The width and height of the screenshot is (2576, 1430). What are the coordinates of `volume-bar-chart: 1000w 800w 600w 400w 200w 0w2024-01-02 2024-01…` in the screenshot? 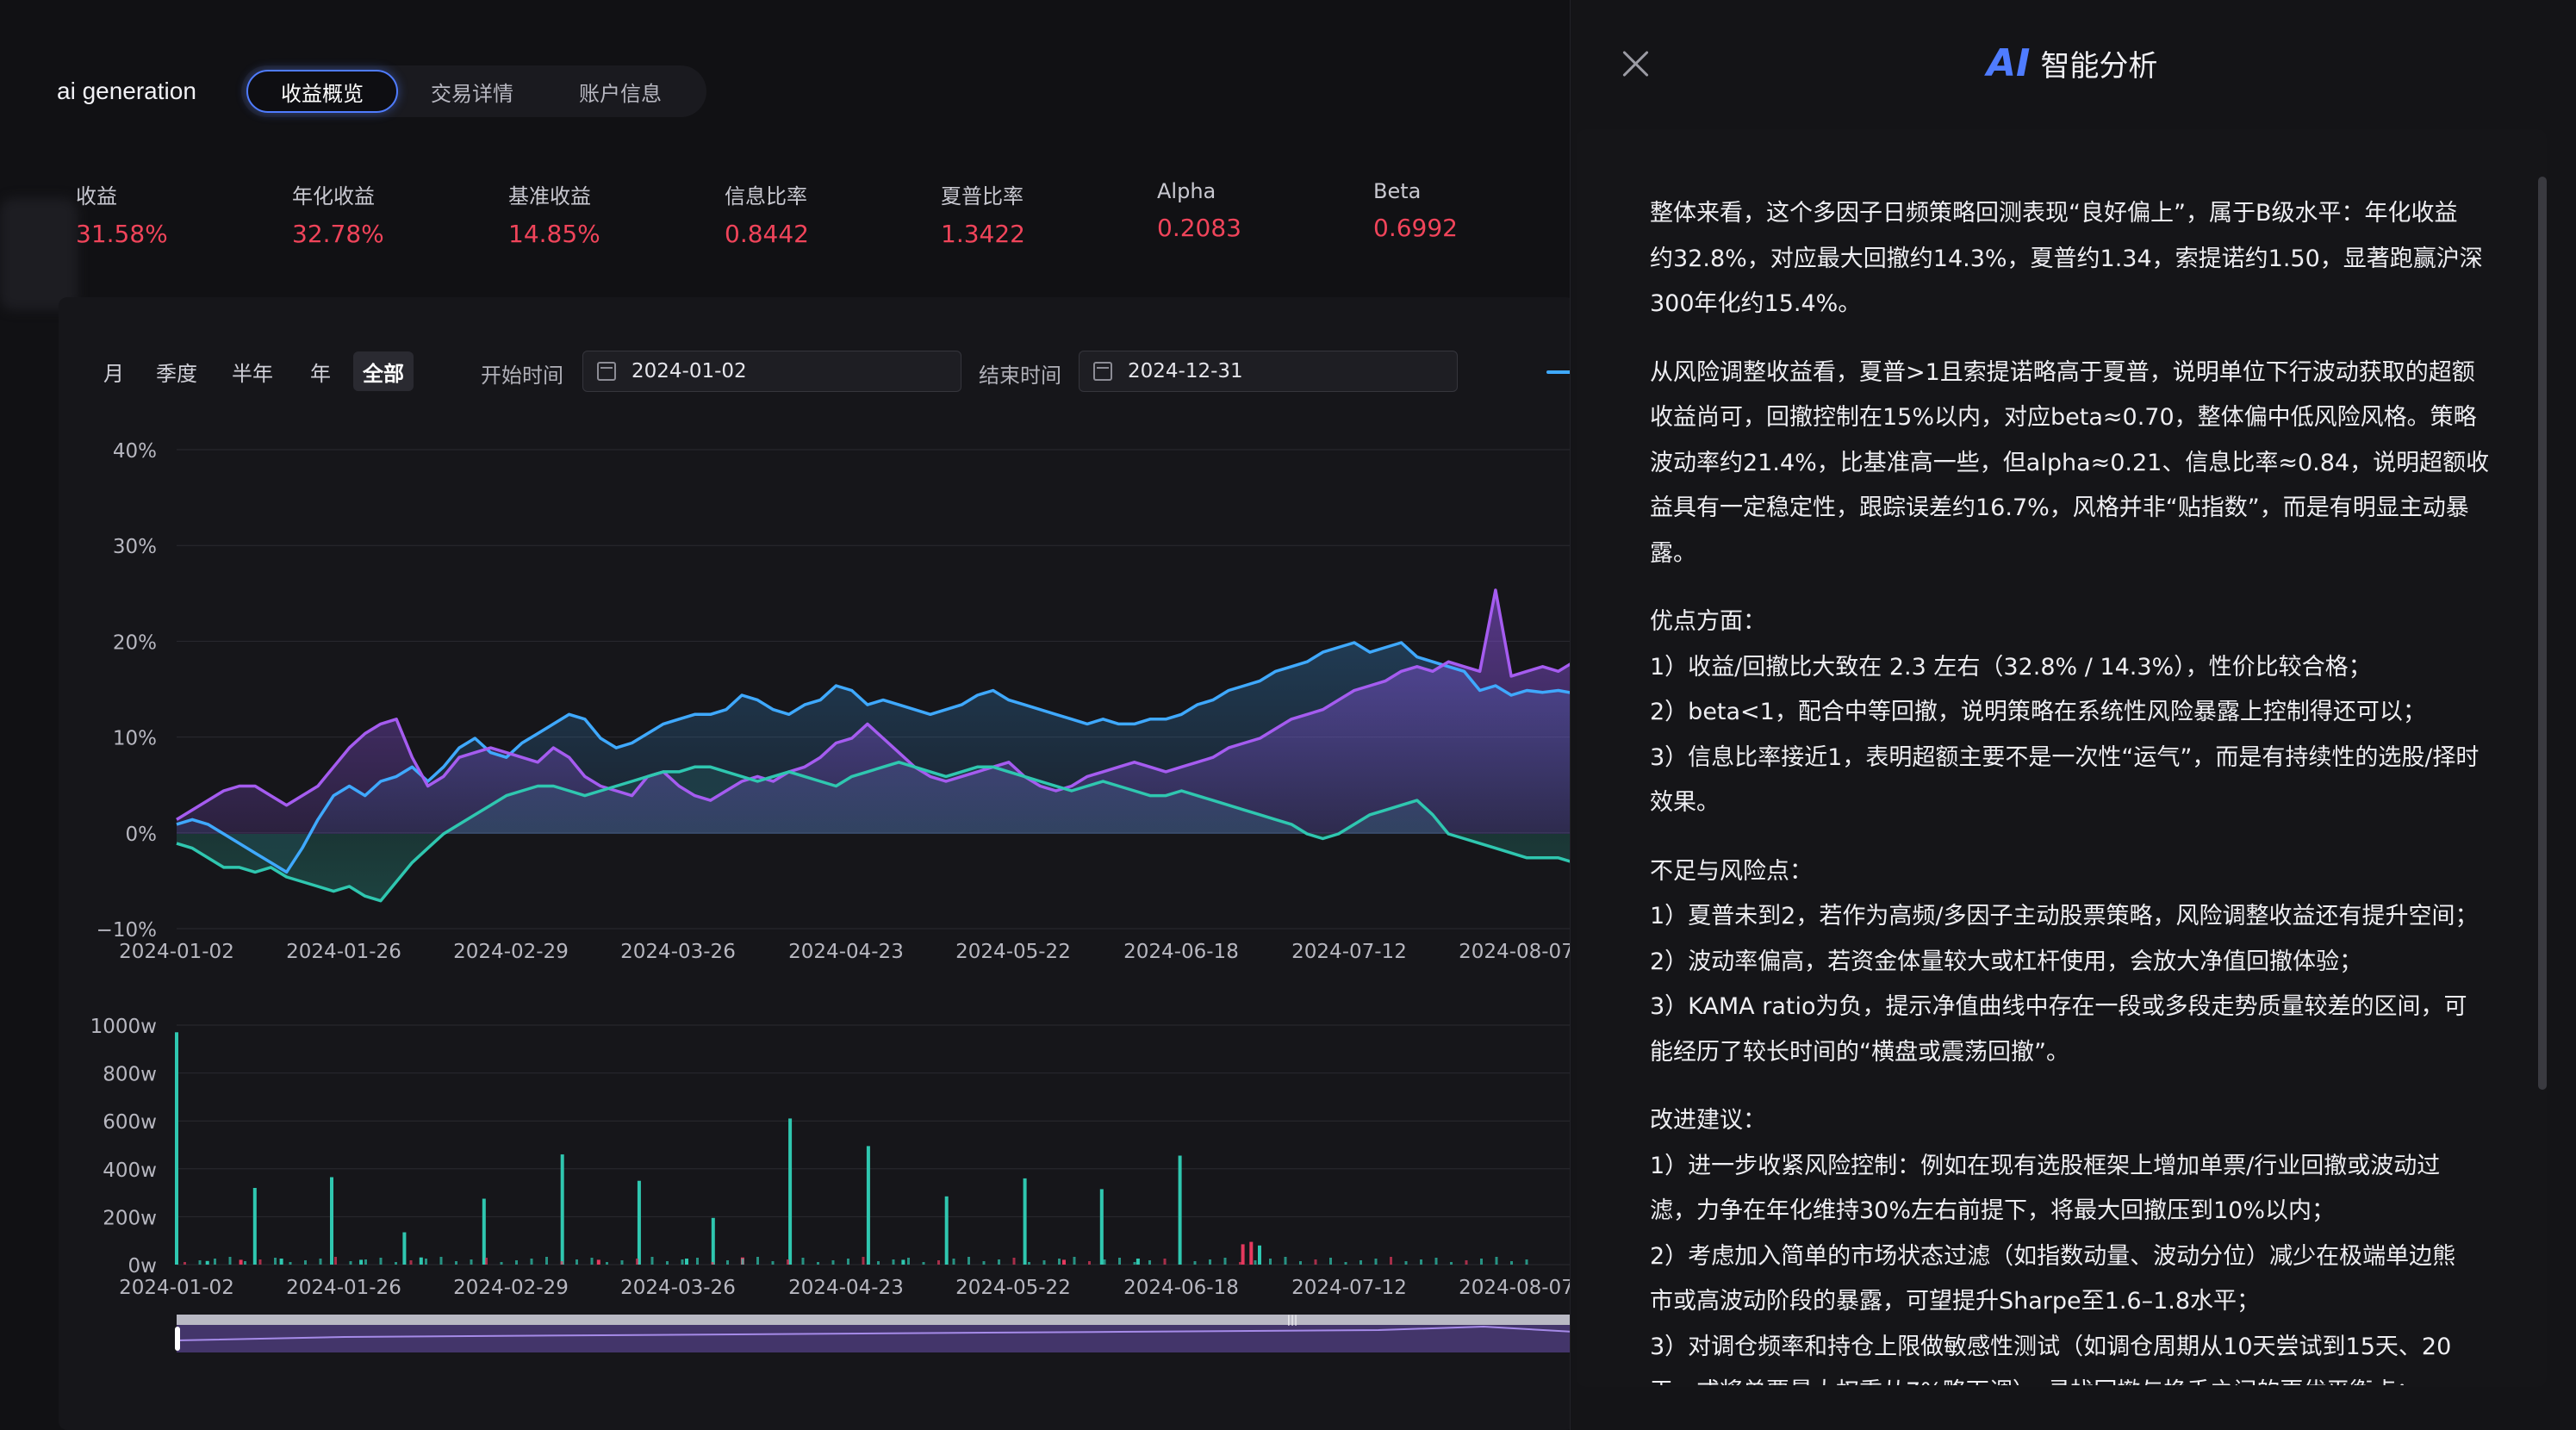 It's located at (830, 1157).